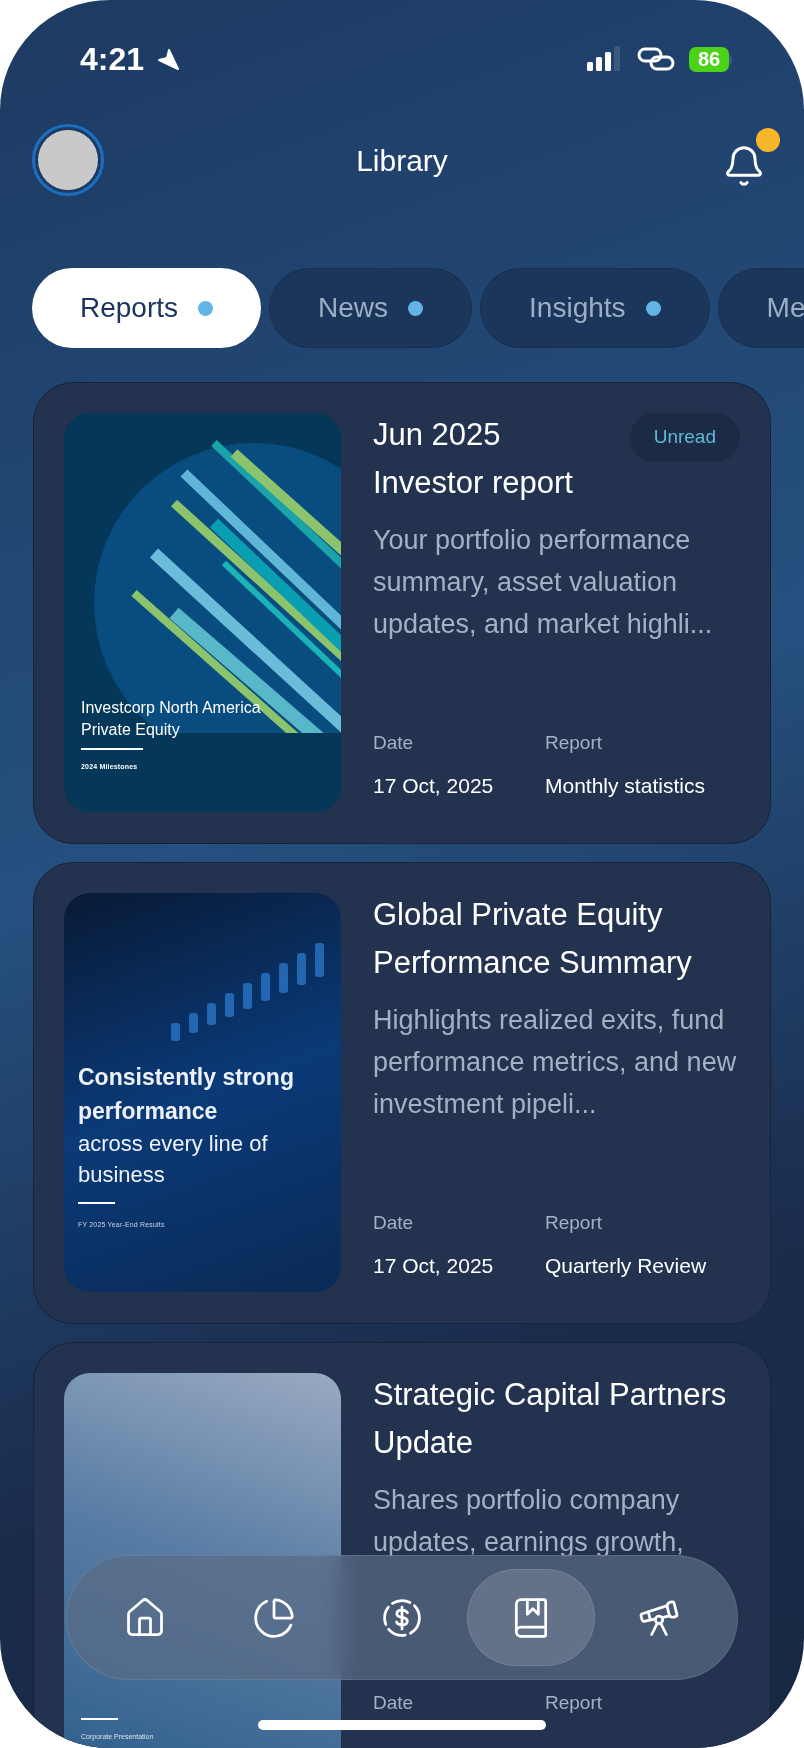 The height and width of the screenshot is (1748, 804). What do you see at coordinates (684, 437) in the screenshot?
I see `unread-badge: Unread` at bounding box center [684, 437].